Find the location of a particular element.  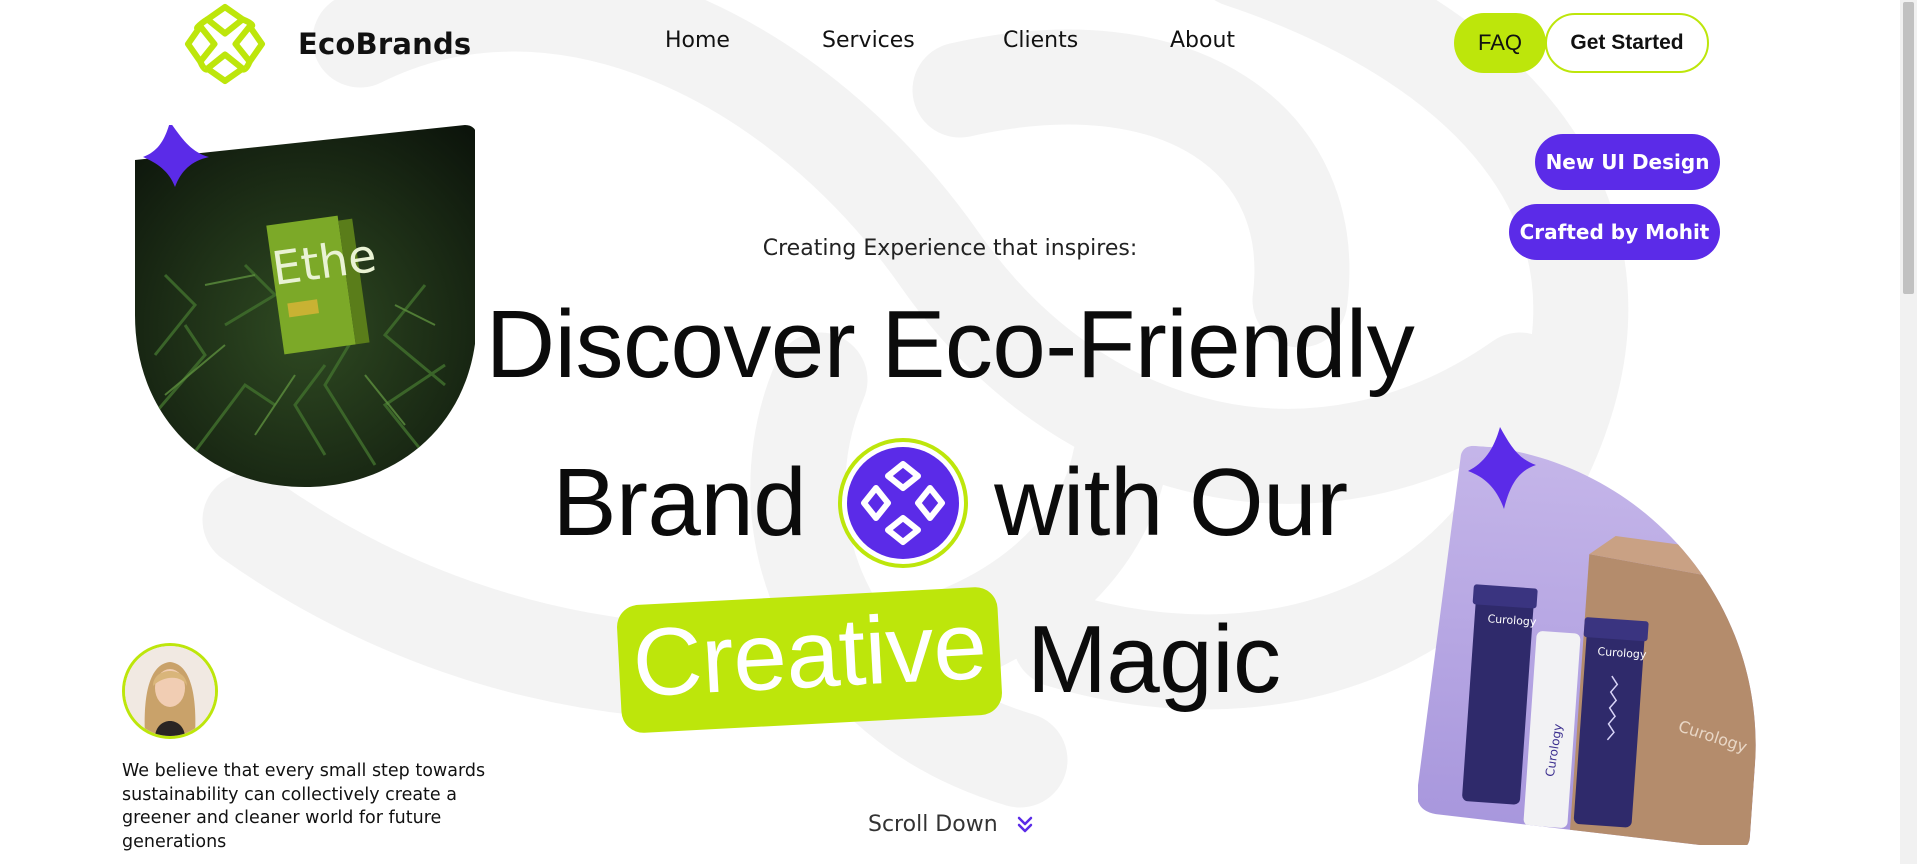

brand-logo: EcoBrands is located at coordinates (325, 44).